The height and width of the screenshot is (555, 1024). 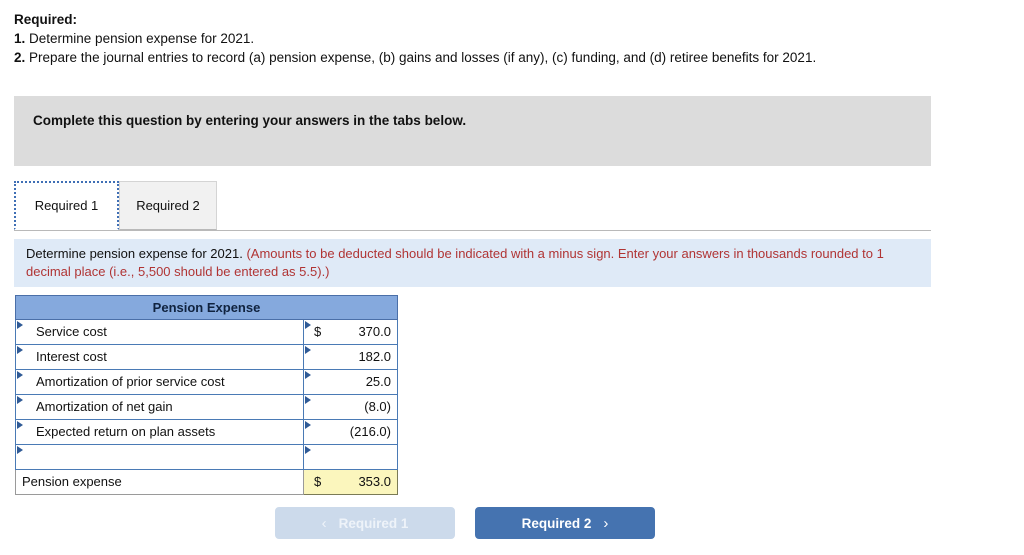 I want to click on total-label-cell: Pension expense, so click(x=159, y=482).